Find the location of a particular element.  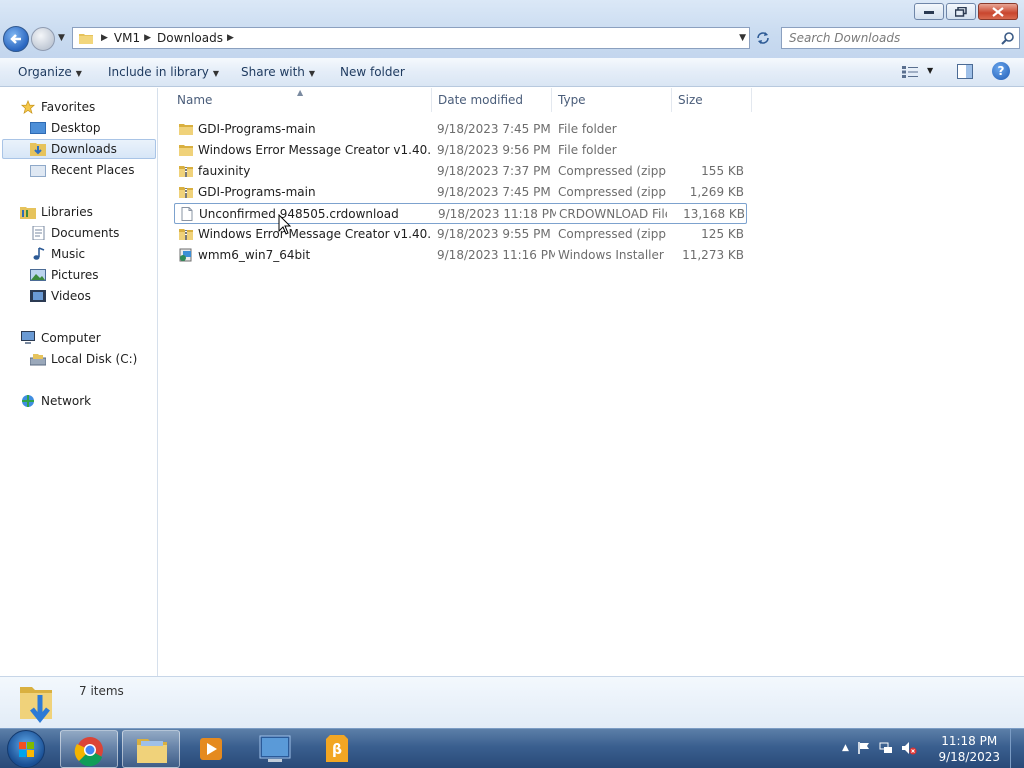

nav-downloads: Downloads is located at coordinates (79, 149).